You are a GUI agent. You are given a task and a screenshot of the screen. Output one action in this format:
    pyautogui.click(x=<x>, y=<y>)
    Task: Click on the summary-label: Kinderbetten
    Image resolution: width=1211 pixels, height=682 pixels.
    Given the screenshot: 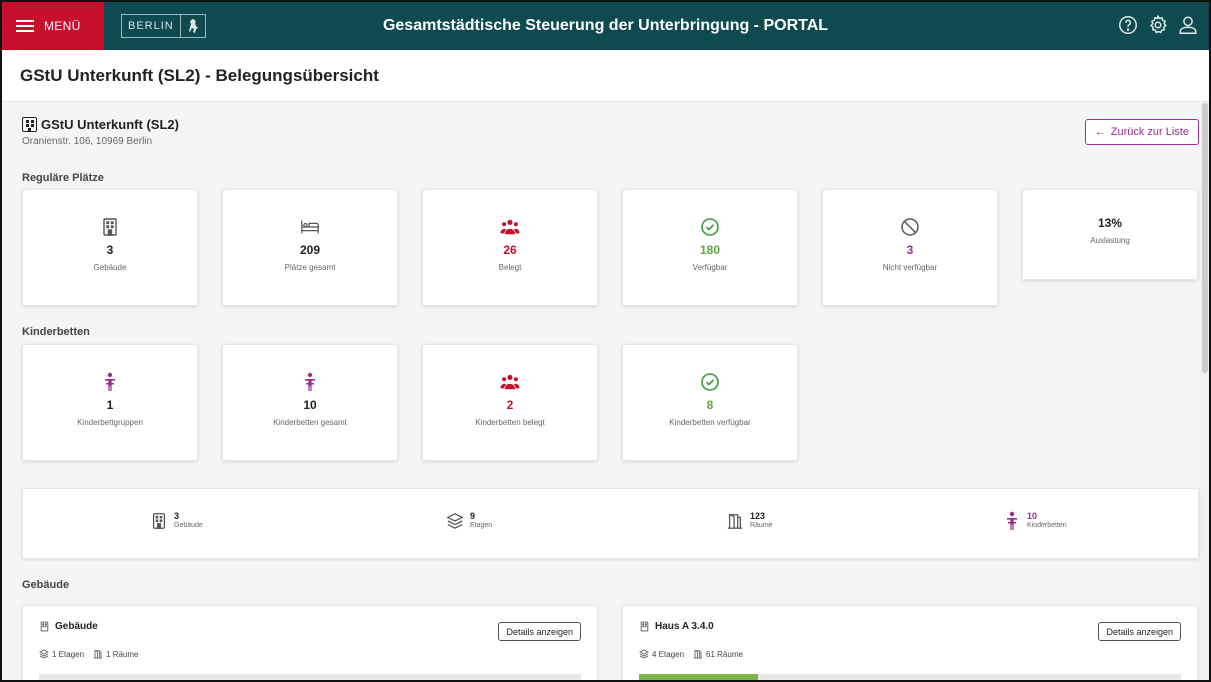 What is the action you would take?
    pyautogui.click(x=1047, y=525)
    